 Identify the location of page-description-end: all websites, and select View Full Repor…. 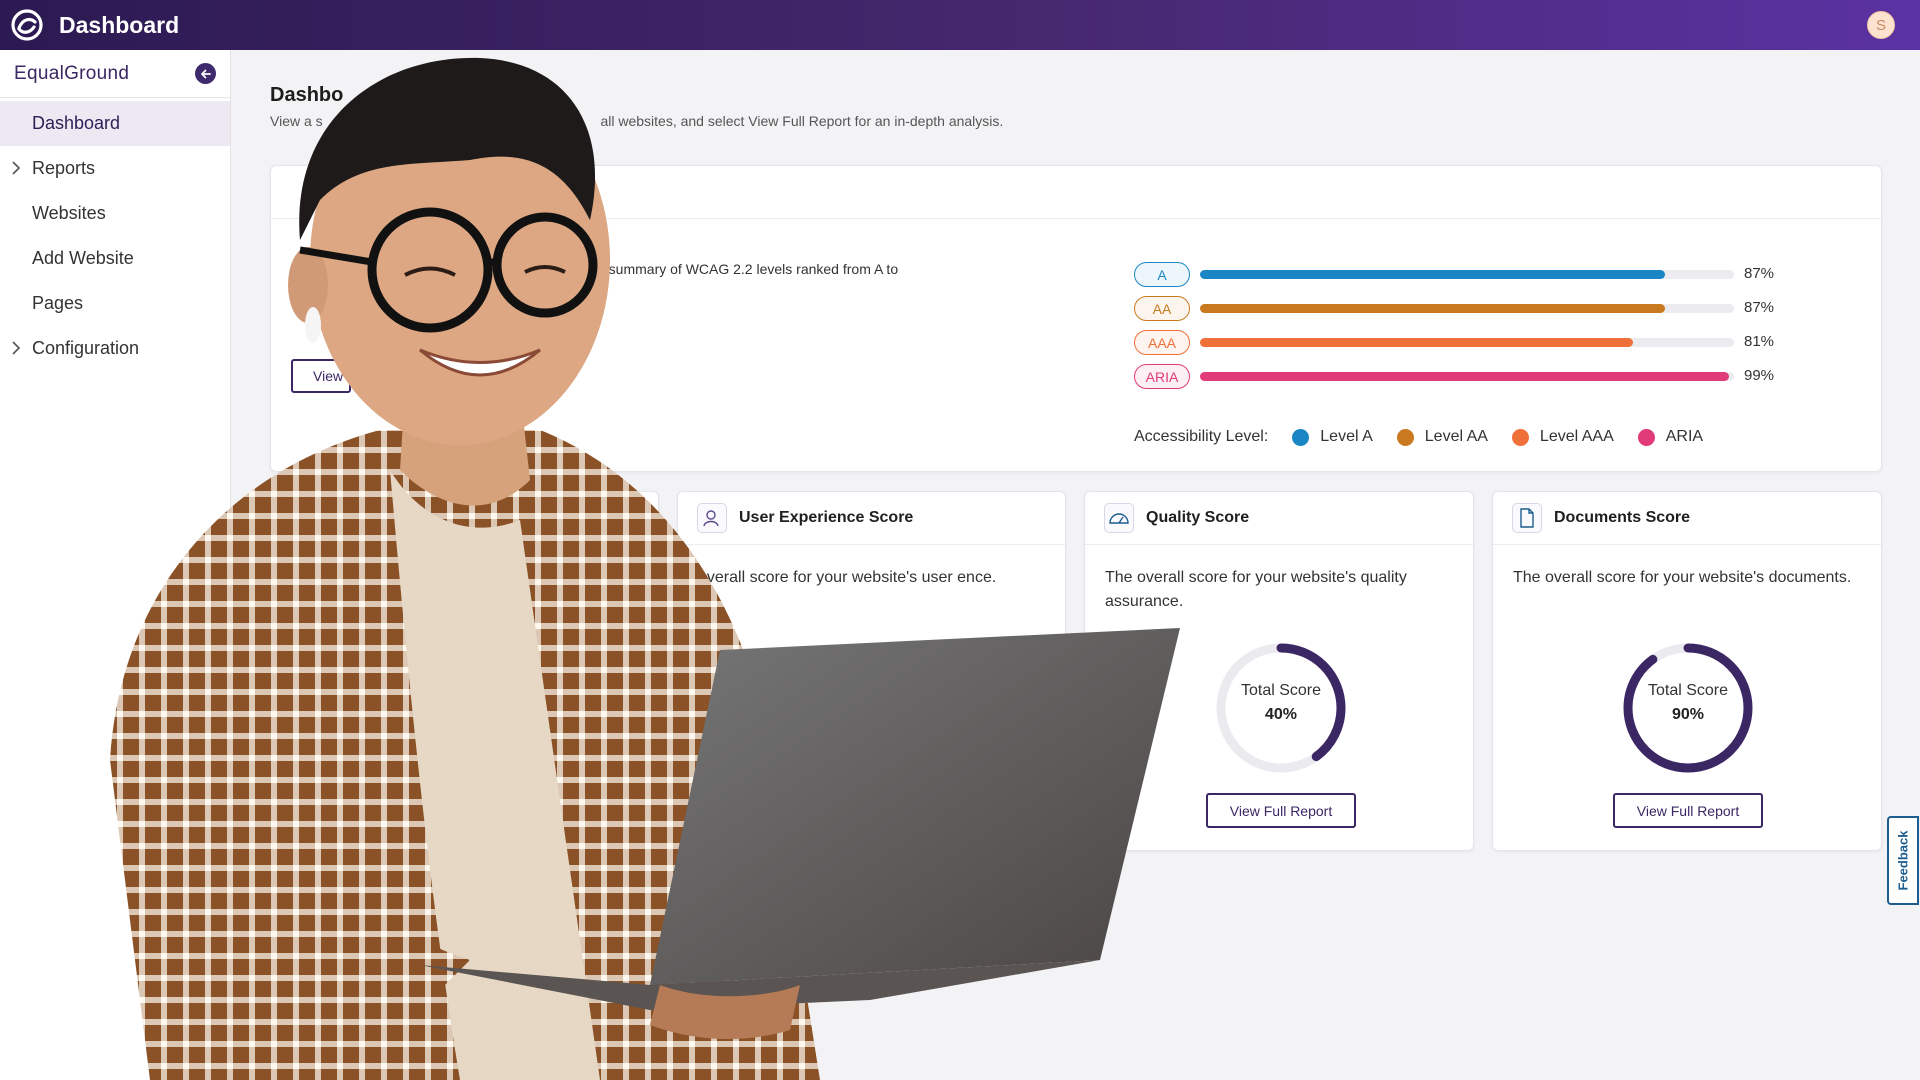
(802, 121).